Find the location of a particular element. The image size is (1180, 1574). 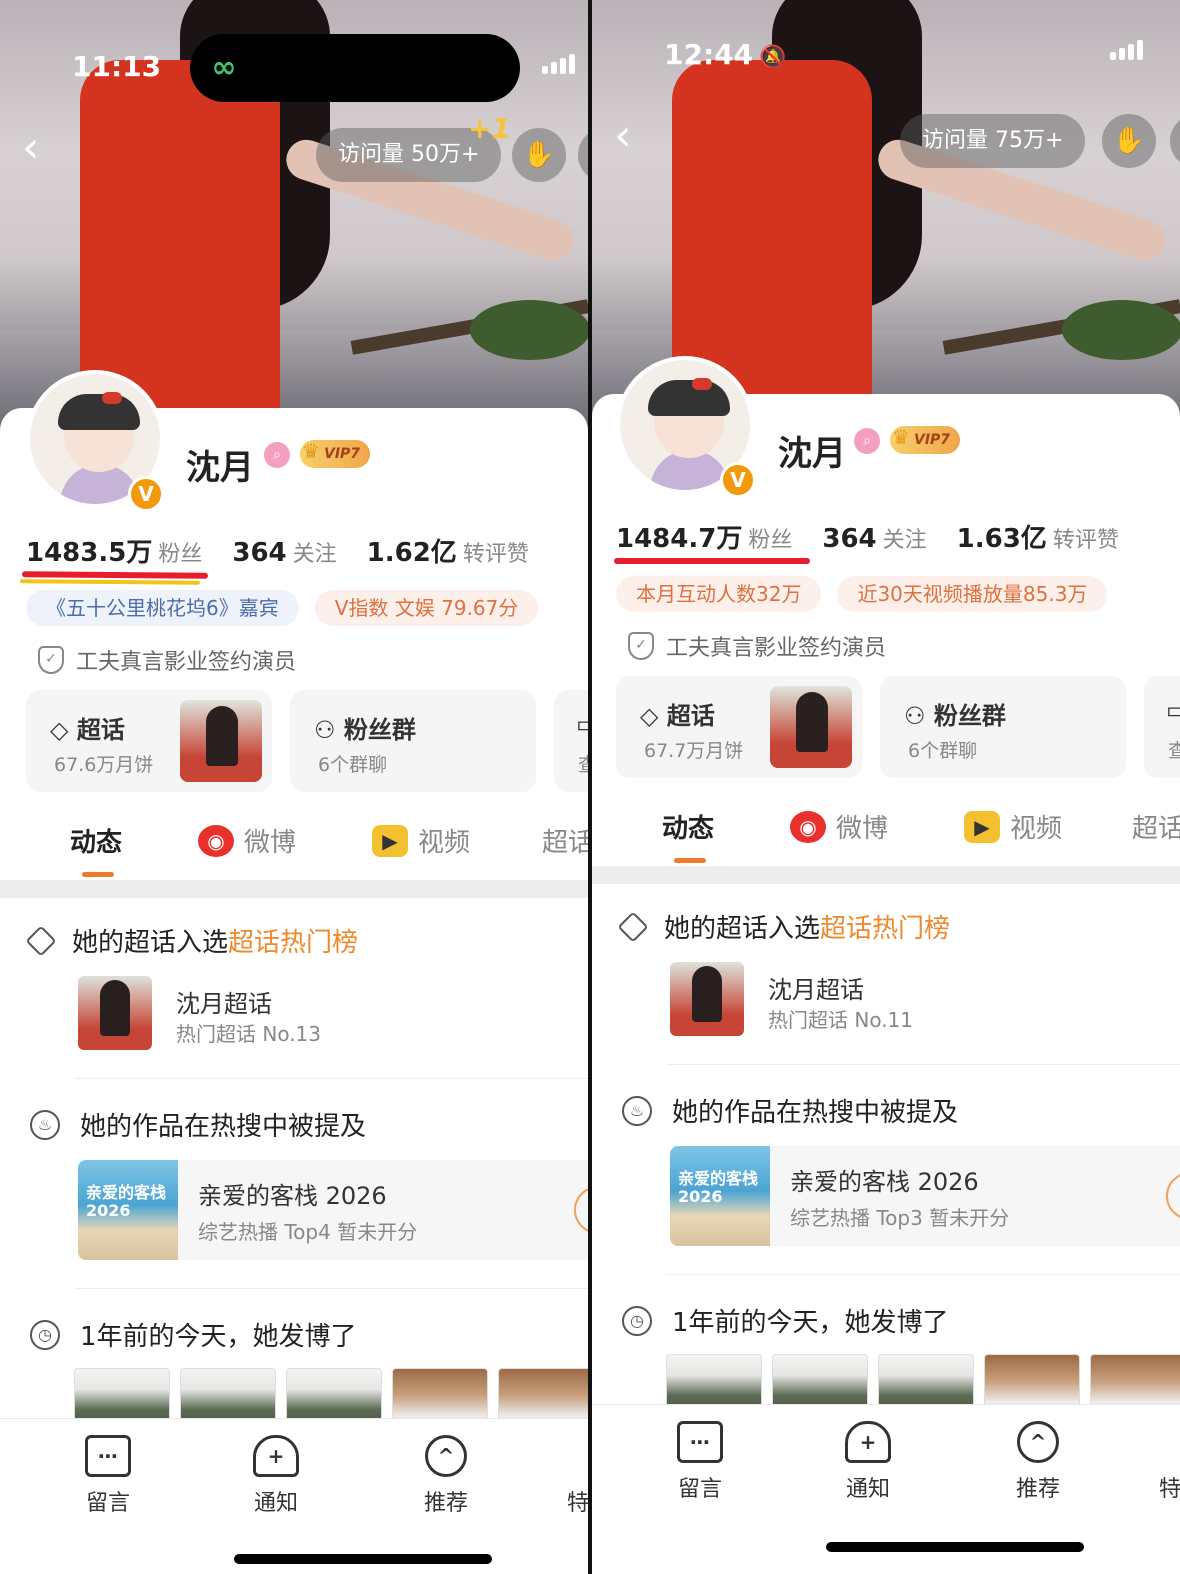

profile-stats: 1483.5万 粉丝 364 关注 1.62亿 转评赞 is located at coordinates (277, 550).